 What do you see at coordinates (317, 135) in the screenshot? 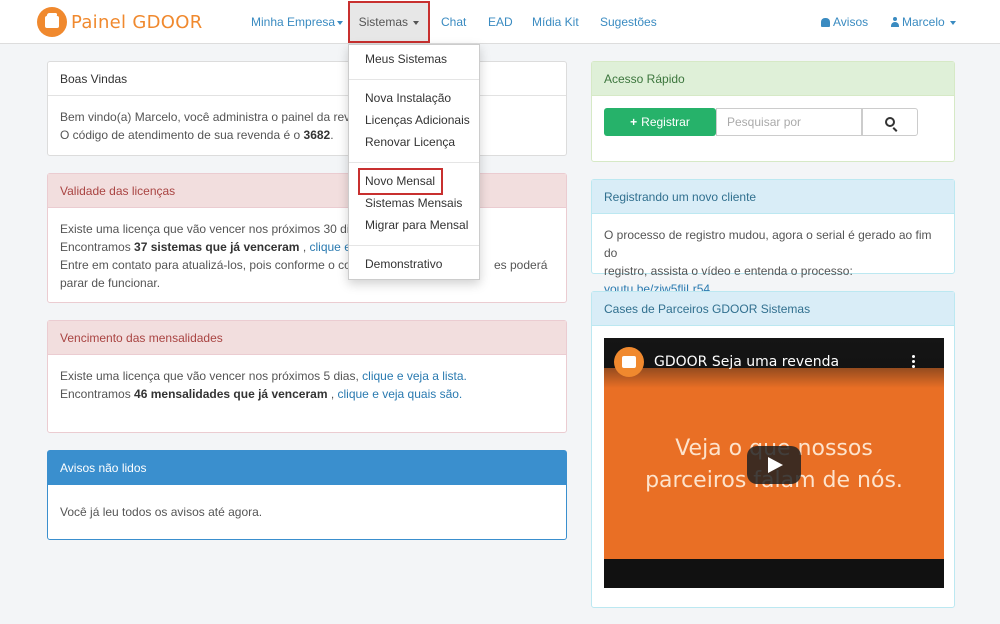
I see `revenda-code: 3682` at bounding box center [317, 135].